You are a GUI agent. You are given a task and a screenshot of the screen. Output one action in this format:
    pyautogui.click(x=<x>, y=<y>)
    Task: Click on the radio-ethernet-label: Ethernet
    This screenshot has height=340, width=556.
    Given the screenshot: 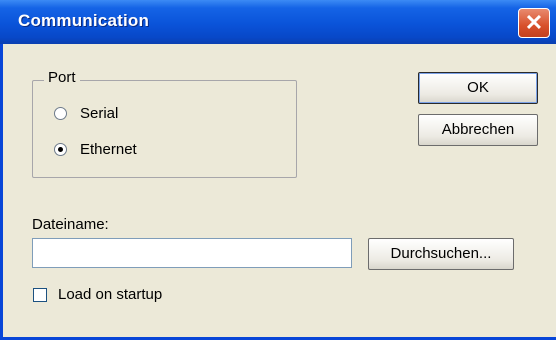 What is the action you would take?
    pyautogui.click(x=108, y=149)
    